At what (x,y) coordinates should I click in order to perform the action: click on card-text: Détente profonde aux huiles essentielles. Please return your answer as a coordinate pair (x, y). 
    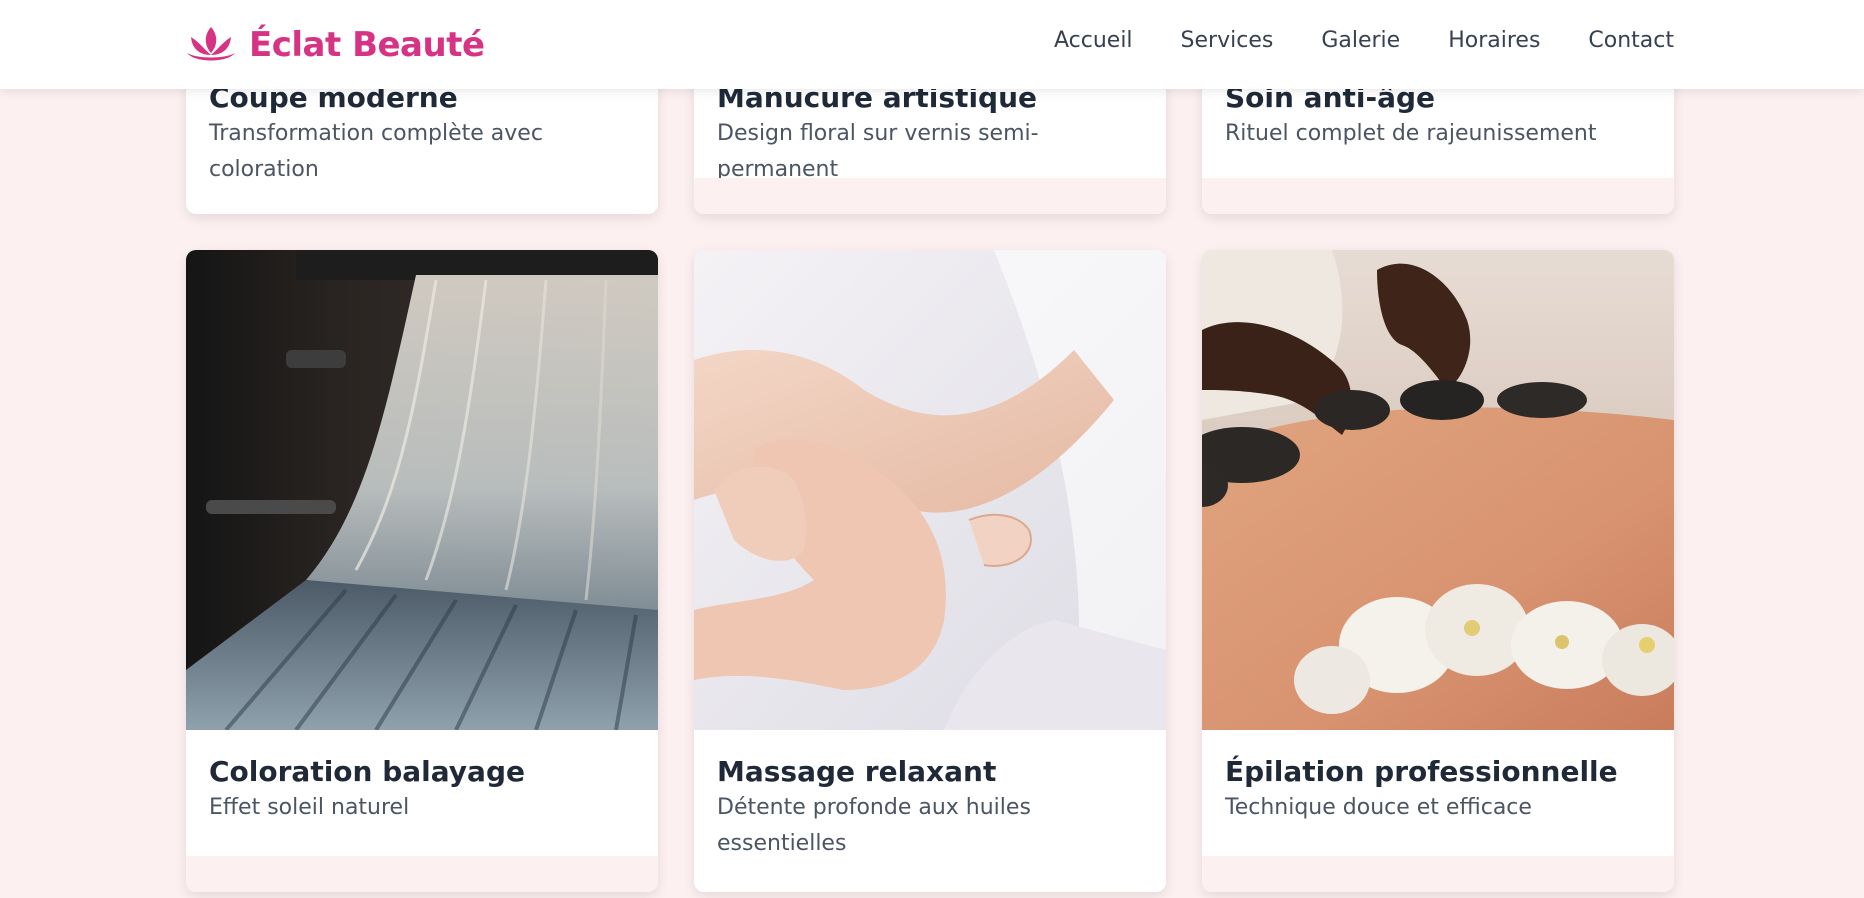
    Looking at the image, I should click on (874, 825).